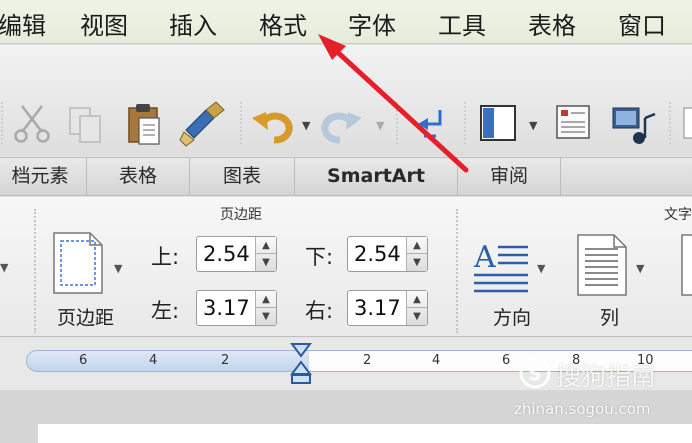  What do you see at coordinates (393, 103) in the screenshot?
I see `annotation-arrow` at bounding box center [393, 103].